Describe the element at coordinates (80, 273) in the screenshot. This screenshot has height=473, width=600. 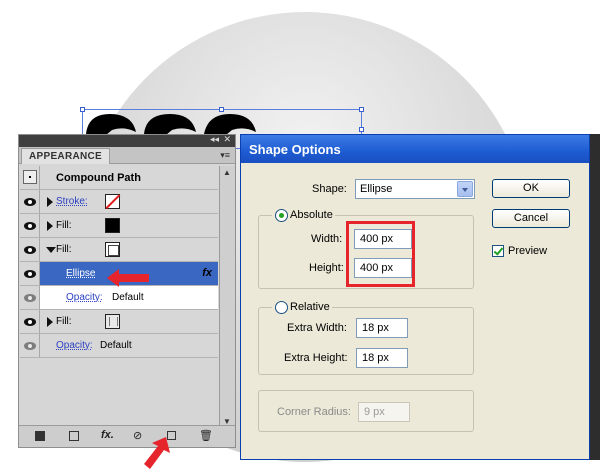
I see `ellipse-effect-link: Ellipse` at that location.